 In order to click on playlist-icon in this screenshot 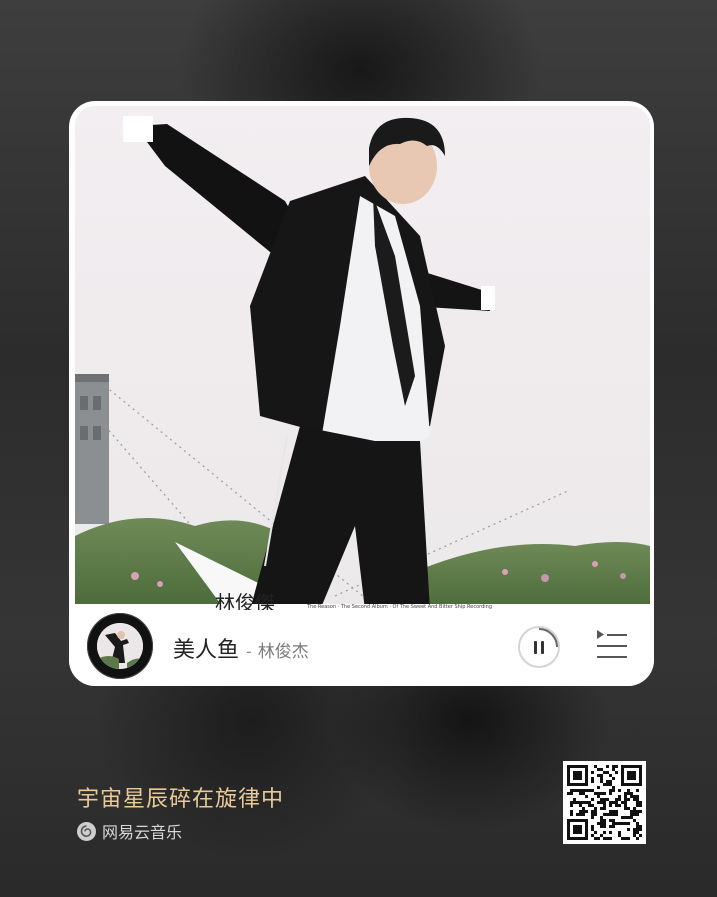, I will do `click(612, 644)`.